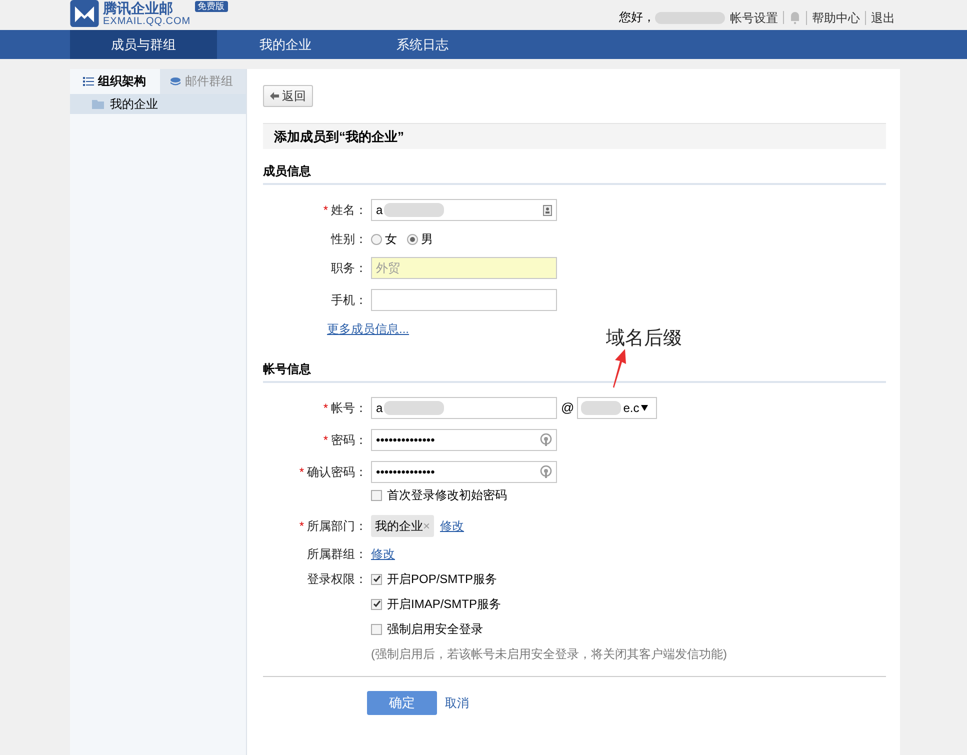 The height and width of the screenshot is (755, 967). What do you see at coordinates (274, 96) in the screenshot?
I see `left-arrow-icon` at bounding box center [274, 96].